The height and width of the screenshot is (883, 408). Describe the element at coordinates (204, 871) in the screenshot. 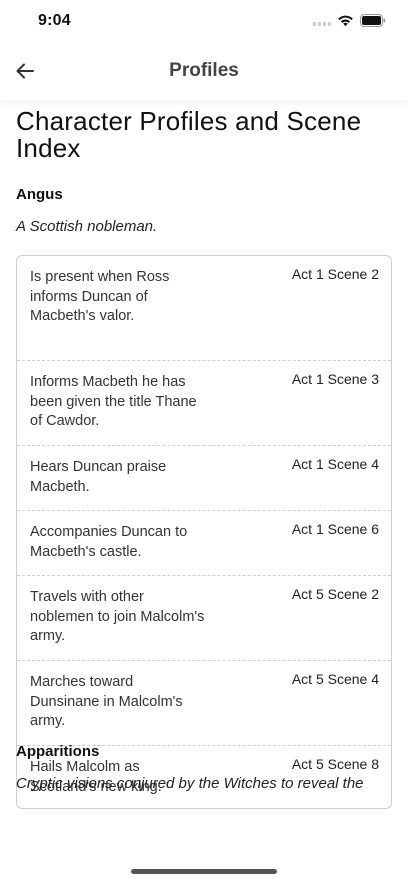

I see `home-indicator` at that location.